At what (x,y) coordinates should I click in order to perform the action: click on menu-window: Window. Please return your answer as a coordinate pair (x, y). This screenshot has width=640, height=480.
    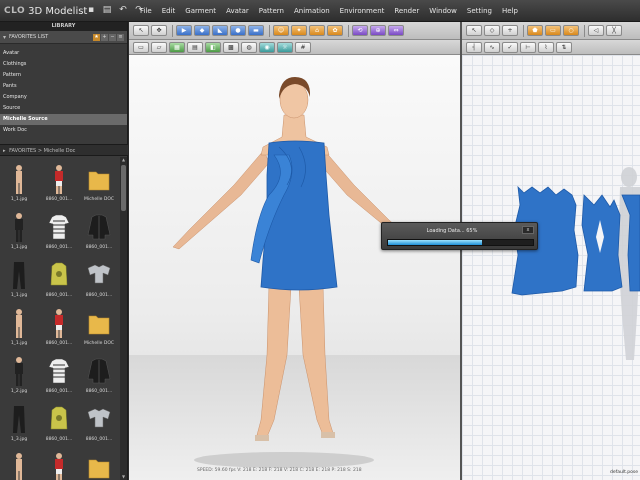
    Looking at the image, I should click on (443, 11).